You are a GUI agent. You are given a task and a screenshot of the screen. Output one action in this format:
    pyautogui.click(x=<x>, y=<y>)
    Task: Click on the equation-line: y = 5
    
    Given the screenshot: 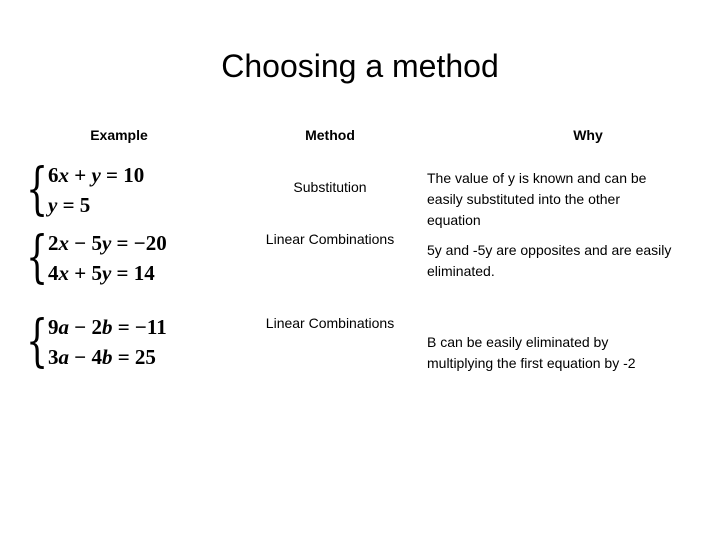 What is the action you would take?
    pyautogui.click(x=69, y=205)
    